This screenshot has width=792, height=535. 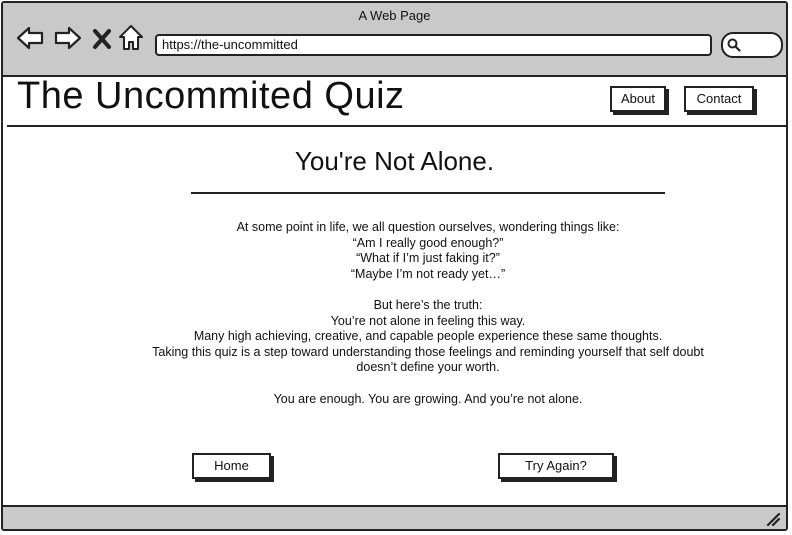 I want to click on heading-underline, so click(x=428, y=193).